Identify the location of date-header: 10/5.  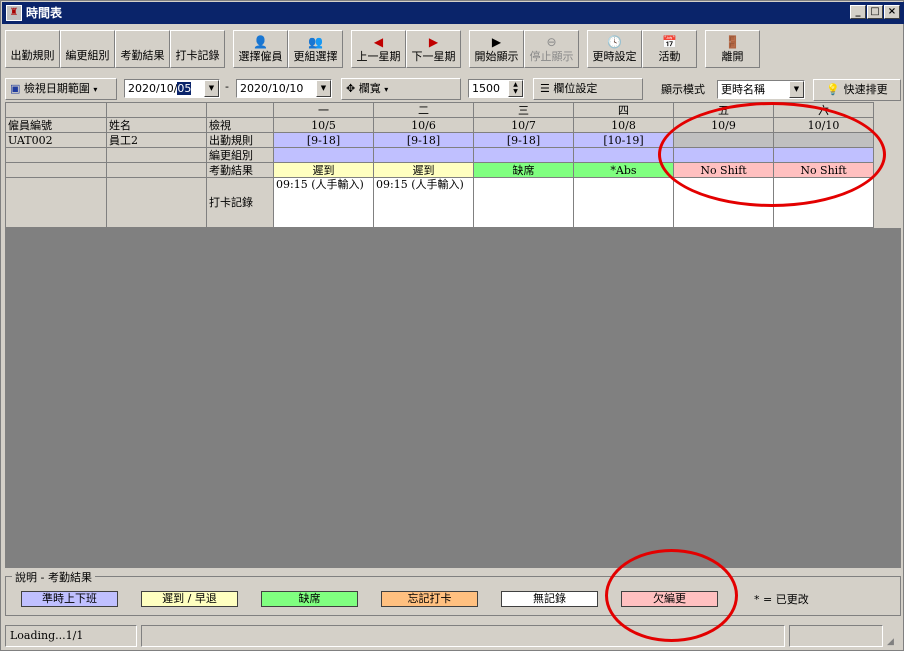
(323, 125).